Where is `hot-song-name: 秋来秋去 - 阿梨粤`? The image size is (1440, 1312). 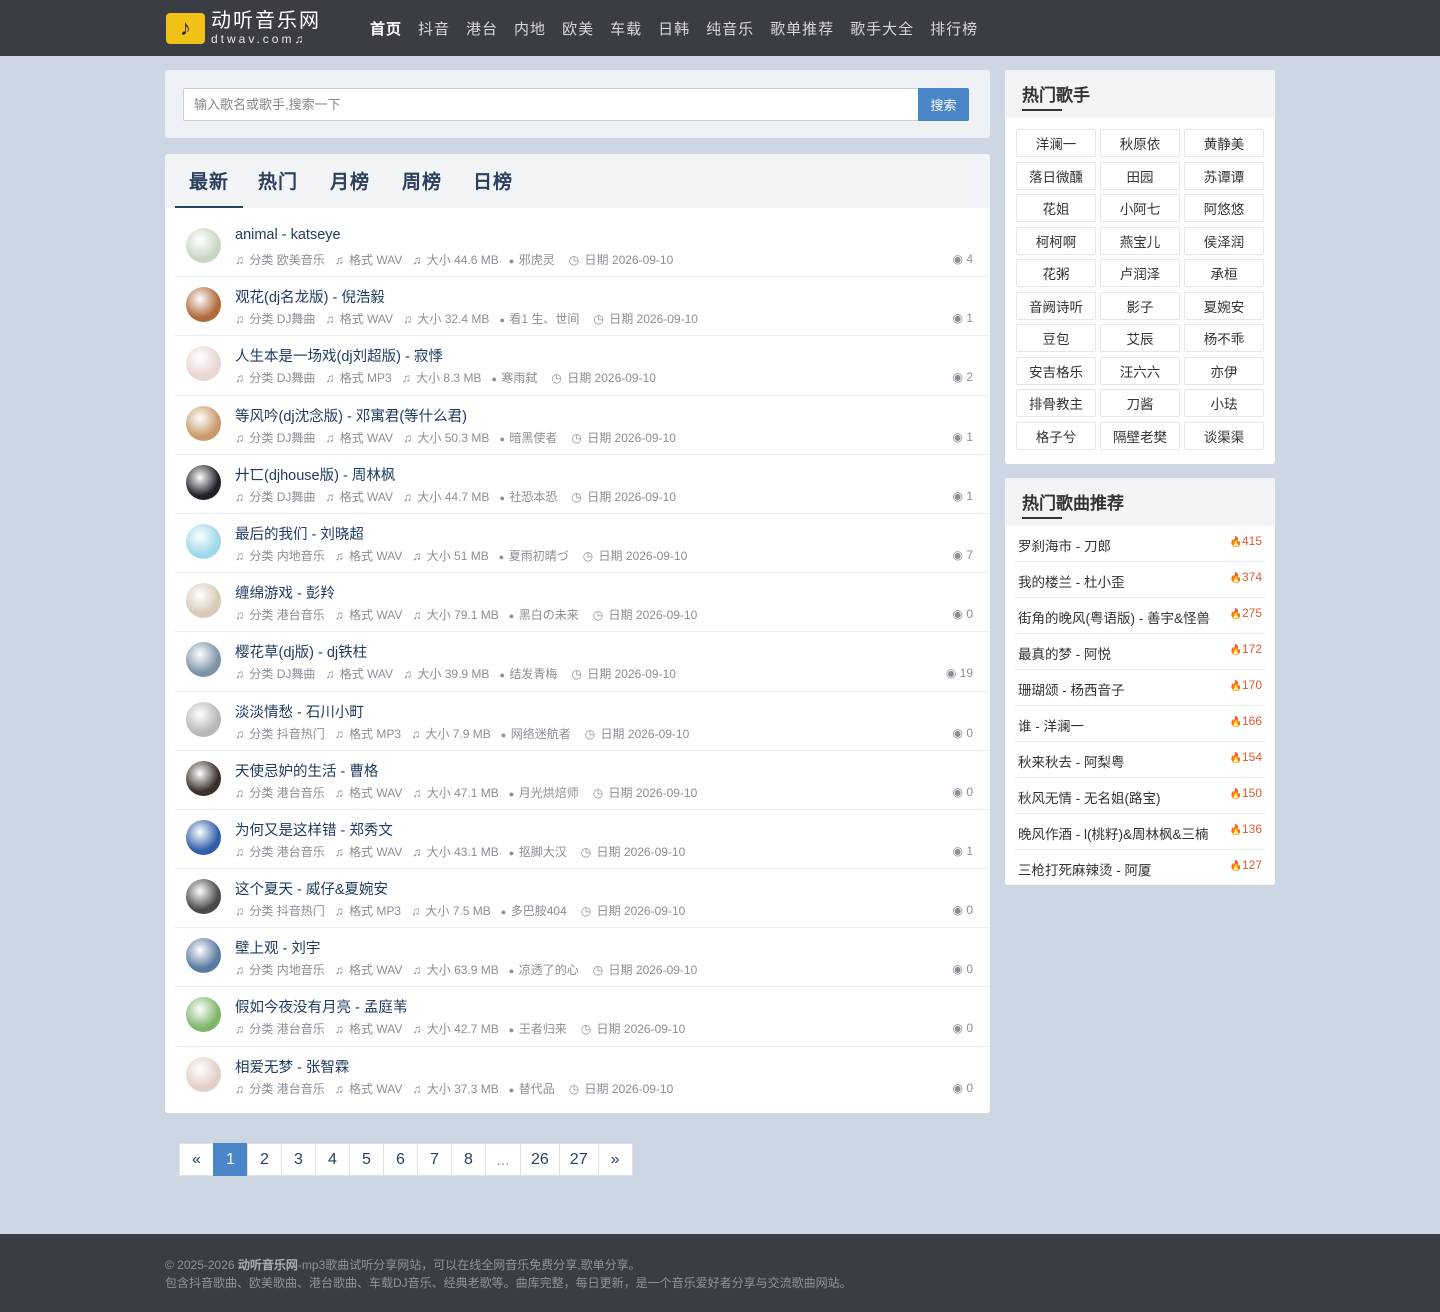
hot-song-name: 秋来秋去 - 阿梨粤 is located at coordinates (1071, 761).